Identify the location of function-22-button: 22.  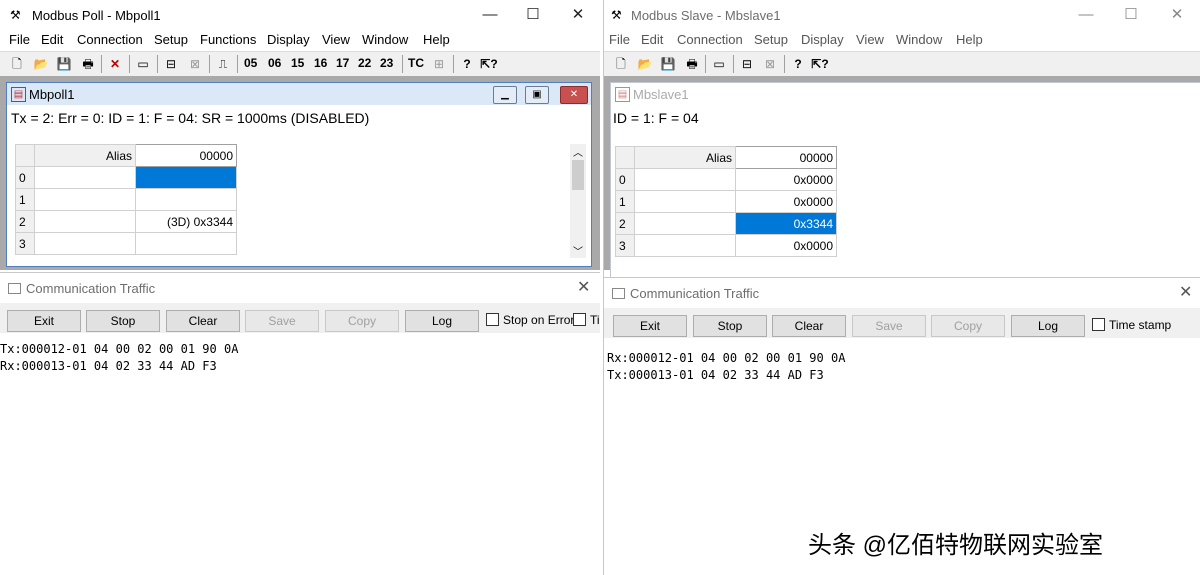
(364, 63).